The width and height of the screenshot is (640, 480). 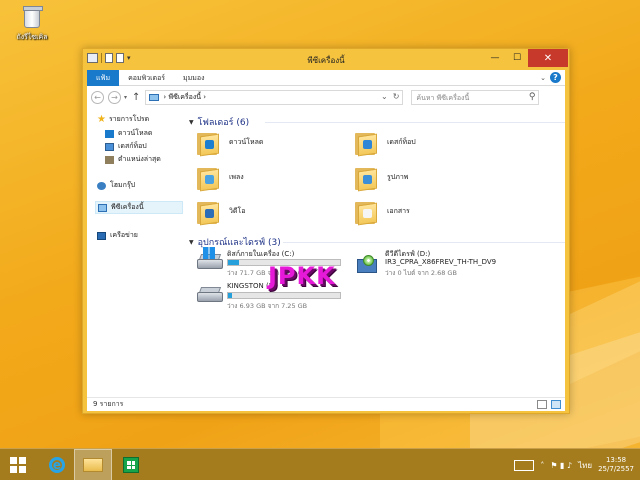 I want to click on drive-usage-fill, so click(x=234, y=262).